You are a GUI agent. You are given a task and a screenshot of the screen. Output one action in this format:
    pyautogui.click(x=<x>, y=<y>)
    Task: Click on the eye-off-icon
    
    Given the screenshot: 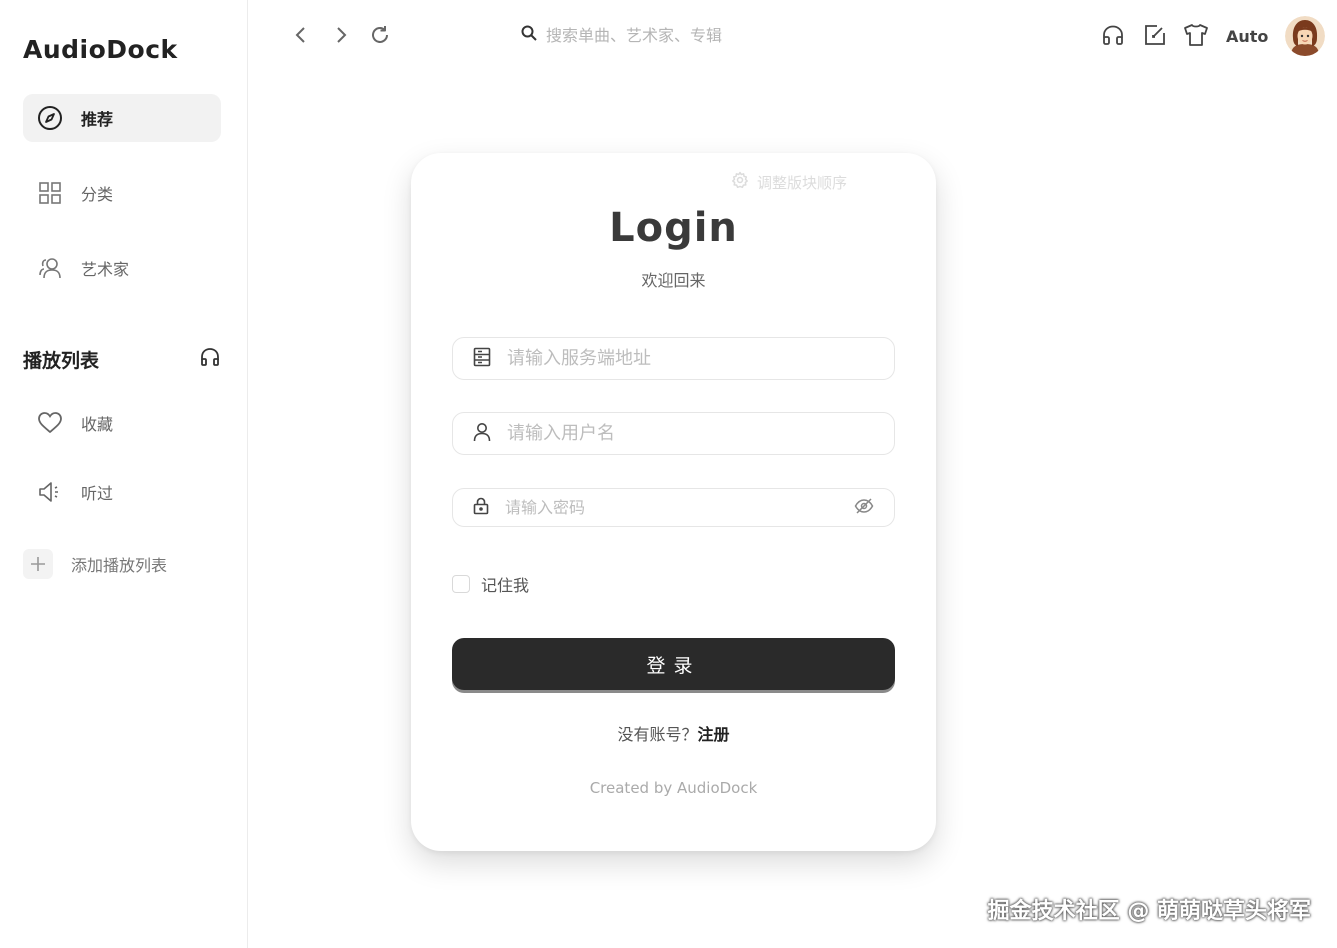 What is the action you would take?
    pyautogui.click(x=864, y=507)
    